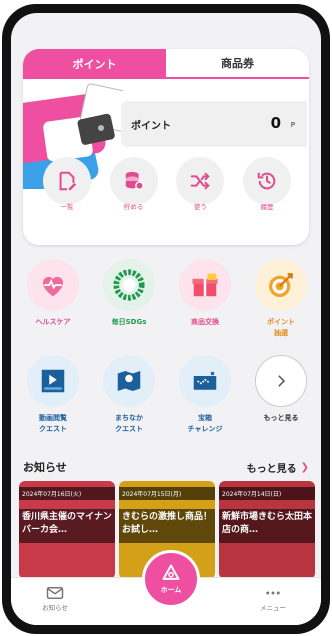  Describe the element at coordinates (129, 285) in the screenshot. I see `sdgs-wheel-icon` at that location.